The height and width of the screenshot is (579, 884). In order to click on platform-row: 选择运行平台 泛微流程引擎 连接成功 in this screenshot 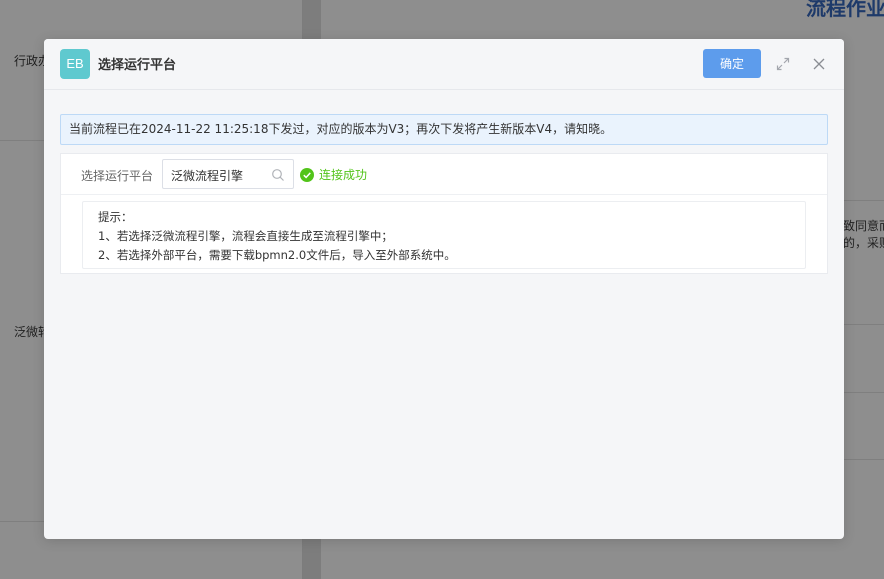, I will do `click(444, 174)`.